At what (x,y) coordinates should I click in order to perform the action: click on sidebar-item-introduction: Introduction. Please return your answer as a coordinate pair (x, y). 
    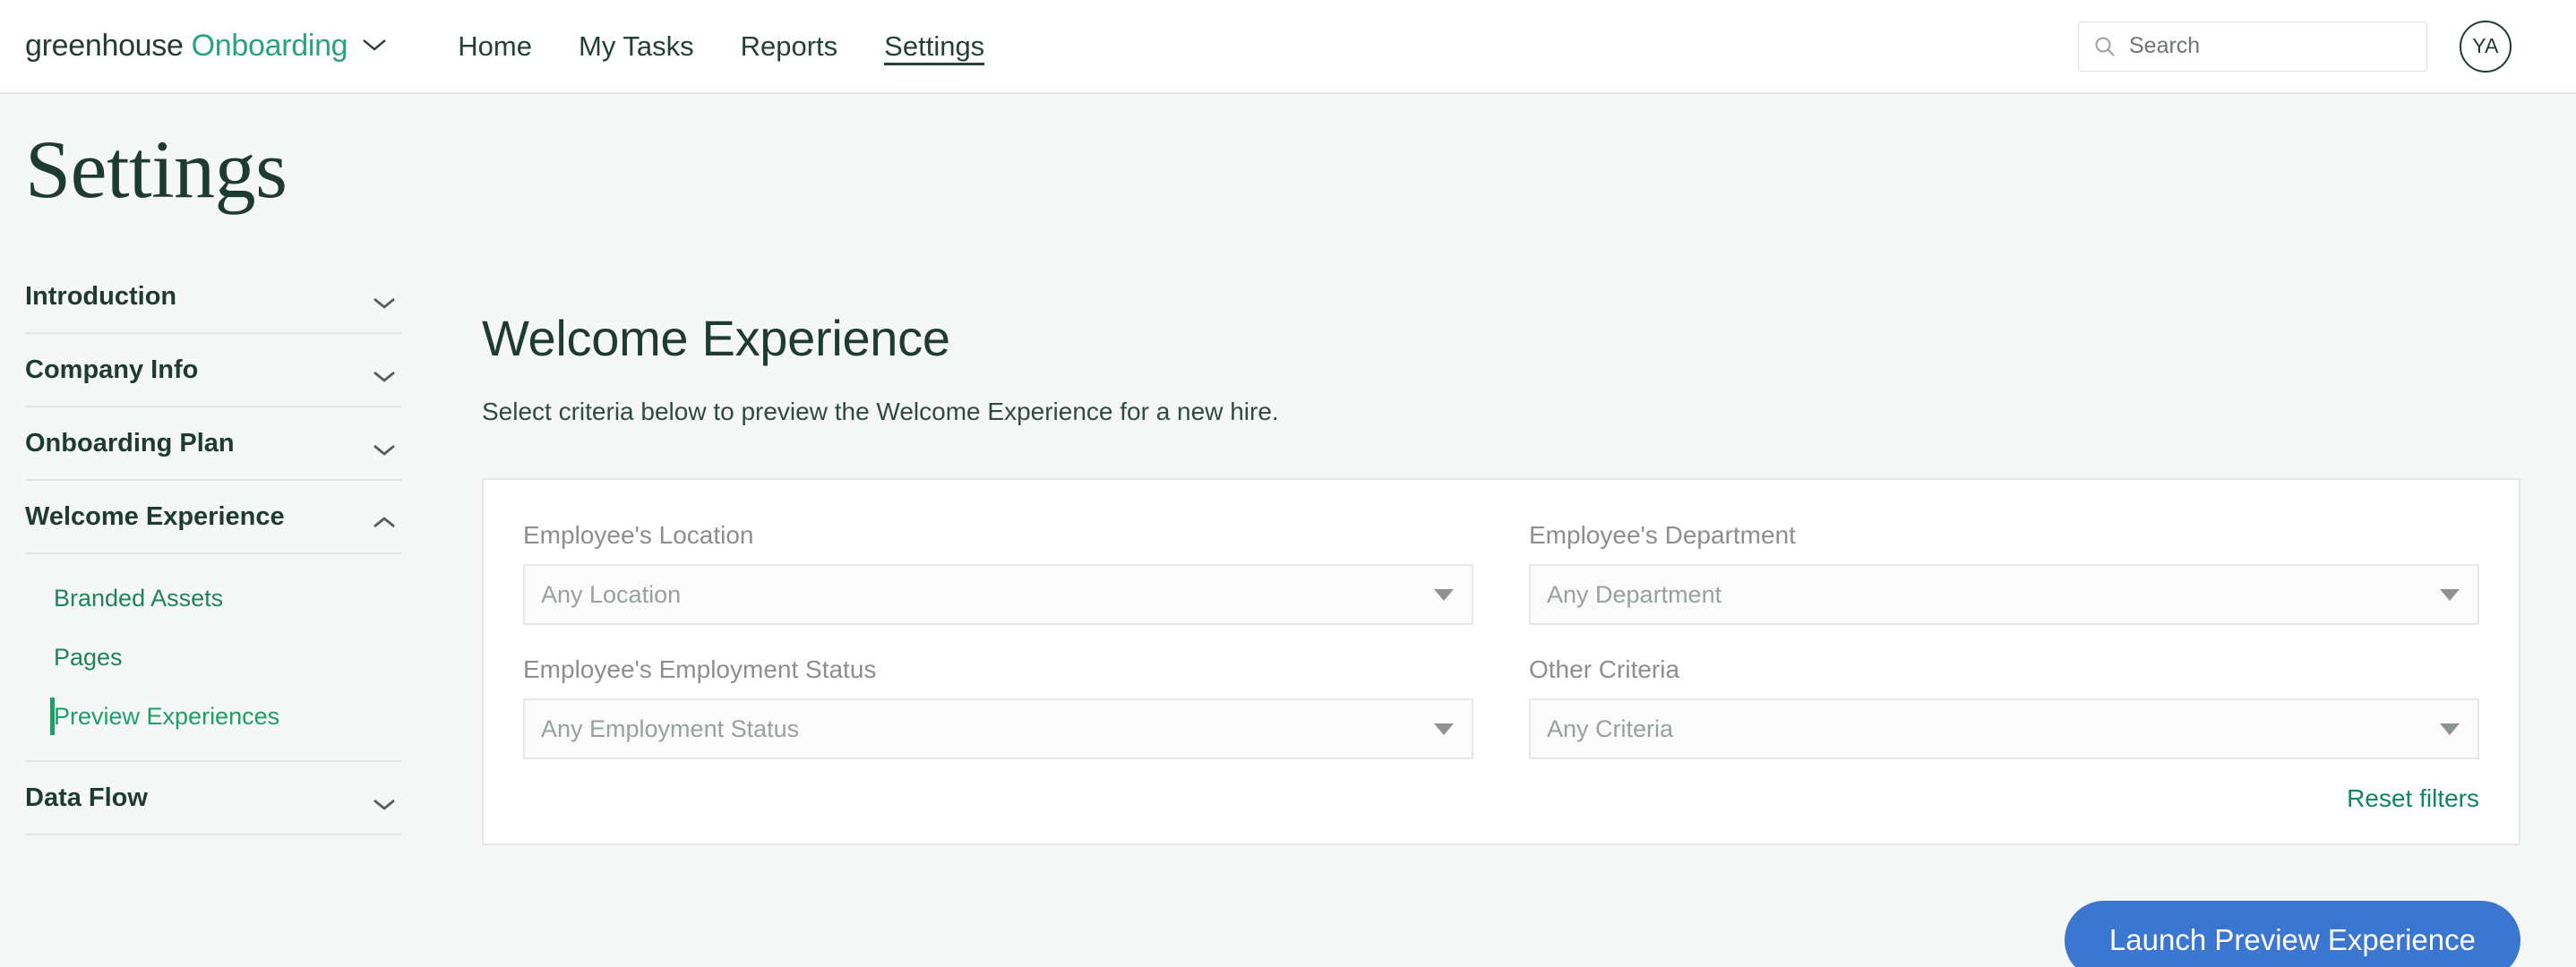
    Looking at the image, I should click on (213, 297).